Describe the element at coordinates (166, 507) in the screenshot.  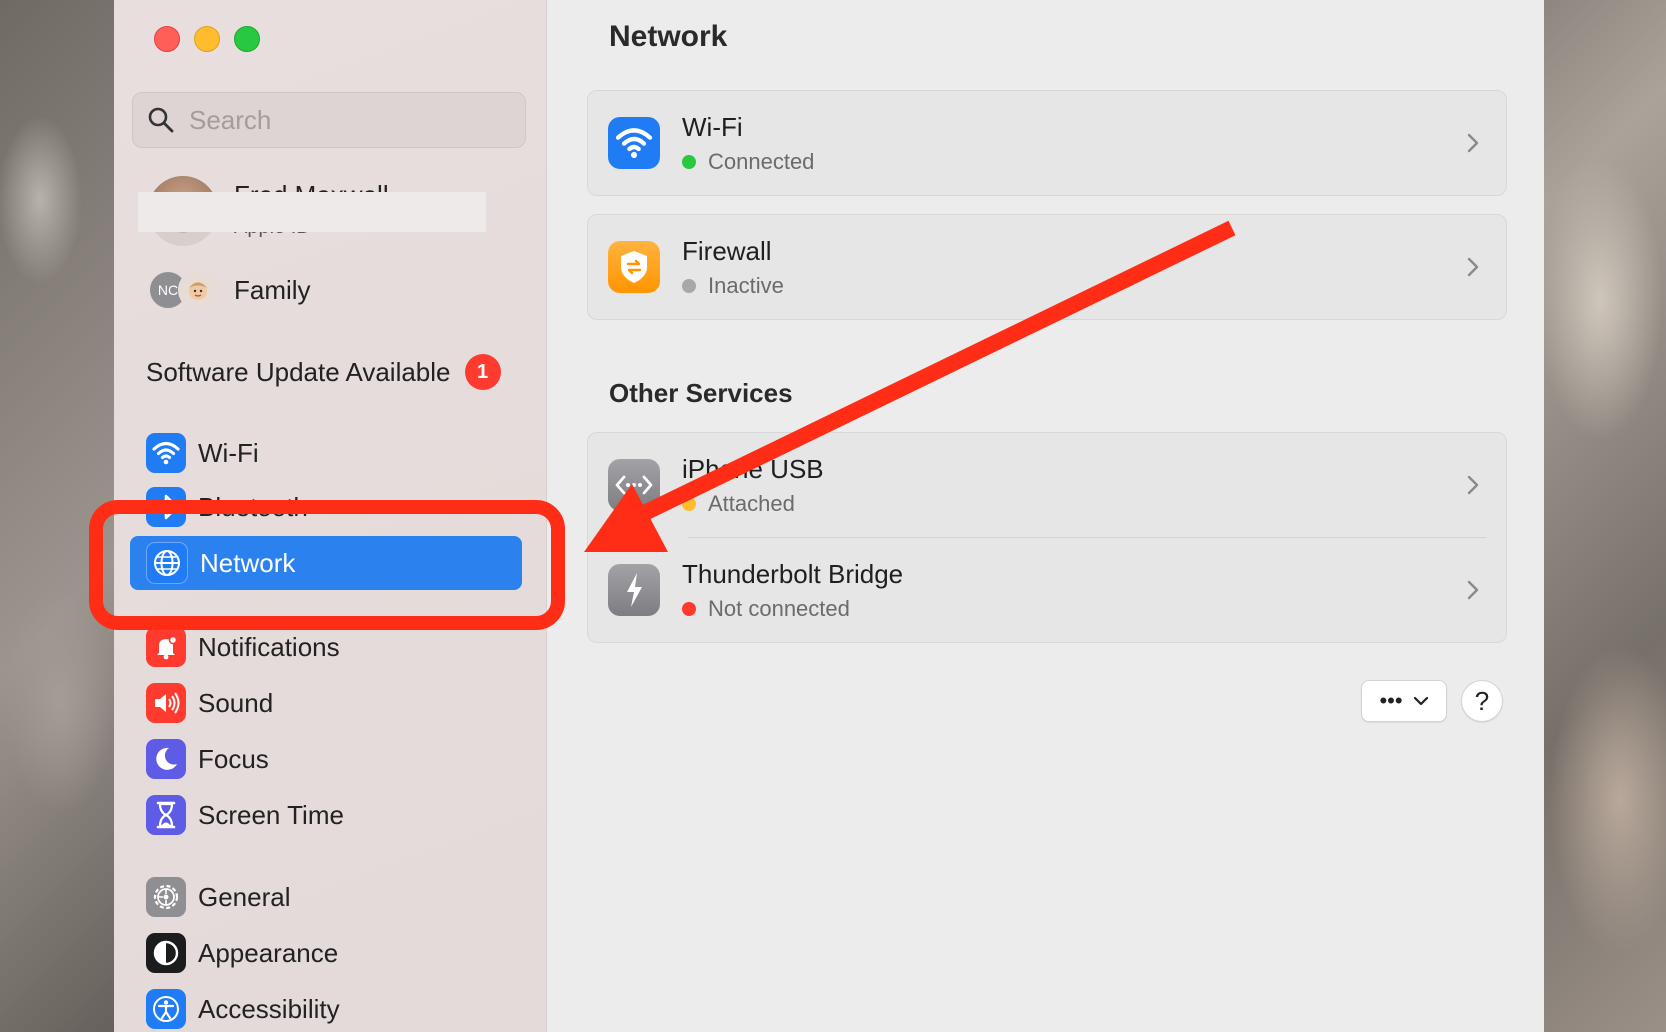
I see `bluetooth-icon` at that location.